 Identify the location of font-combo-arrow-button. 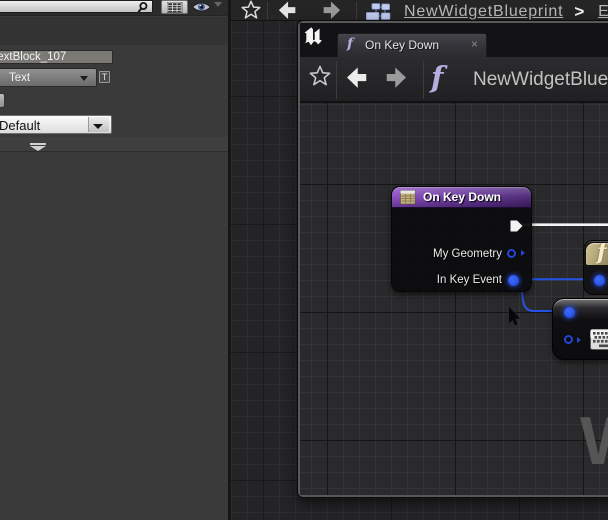
(98, 124).